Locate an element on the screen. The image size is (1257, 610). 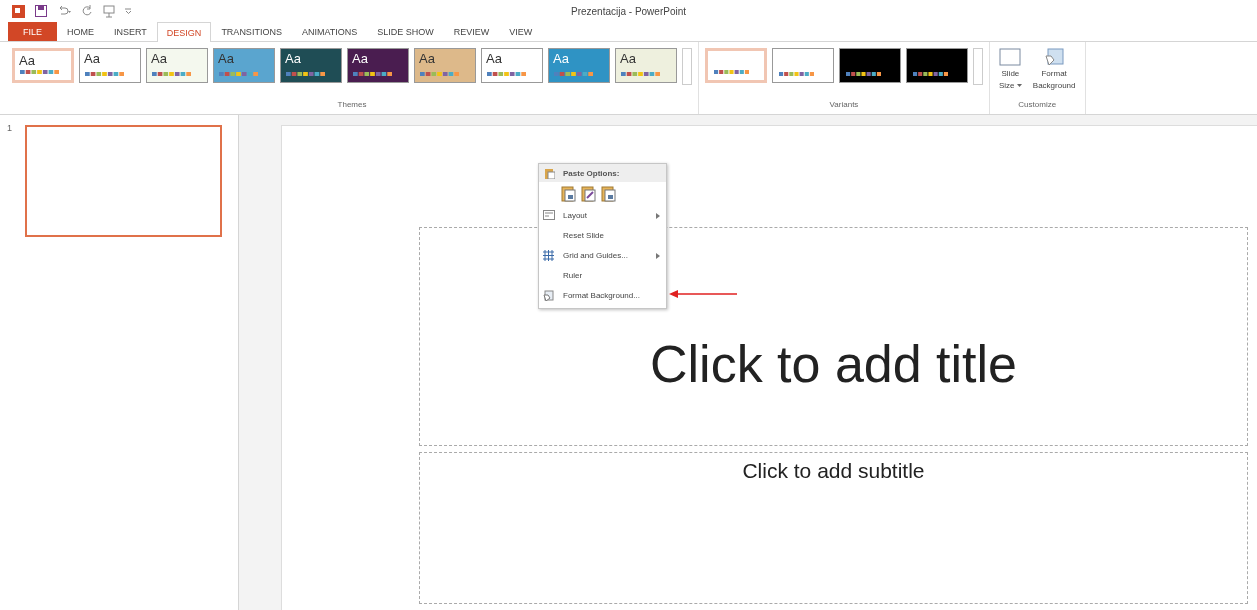
slide-size-button: Slide Size is located at coordinates (1010, 70).